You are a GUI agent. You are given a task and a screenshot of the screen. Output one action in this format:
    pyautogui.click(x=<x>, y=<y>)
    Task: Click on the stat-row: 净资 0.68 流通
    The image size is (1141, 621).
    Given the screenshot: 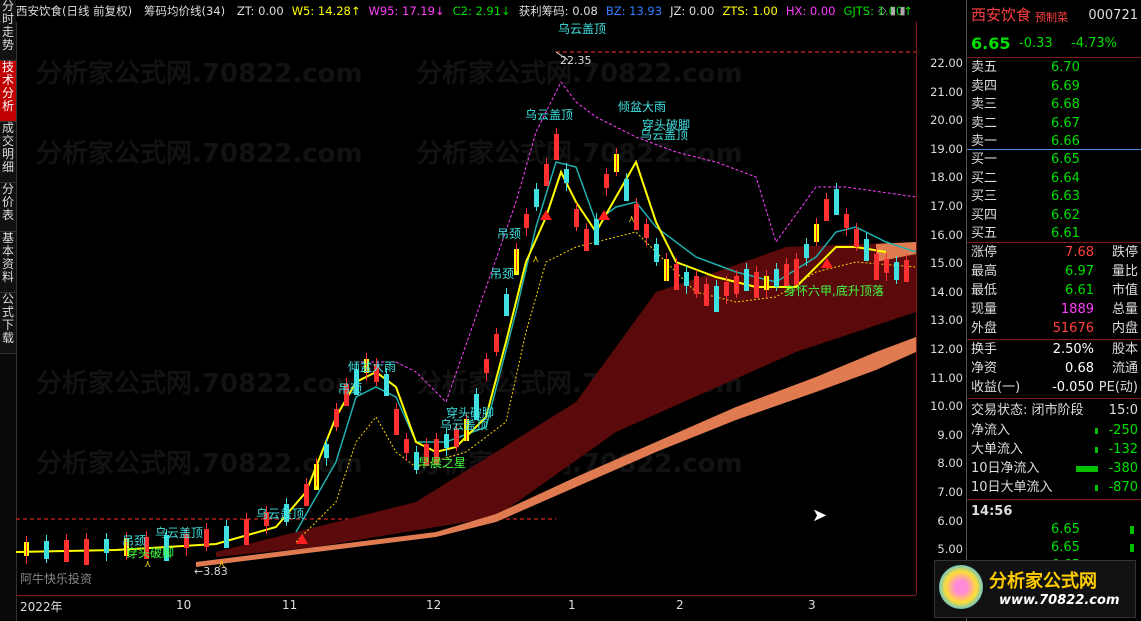 What is the action you would take?
    pyautogui.click(x=1054, y=368)
    